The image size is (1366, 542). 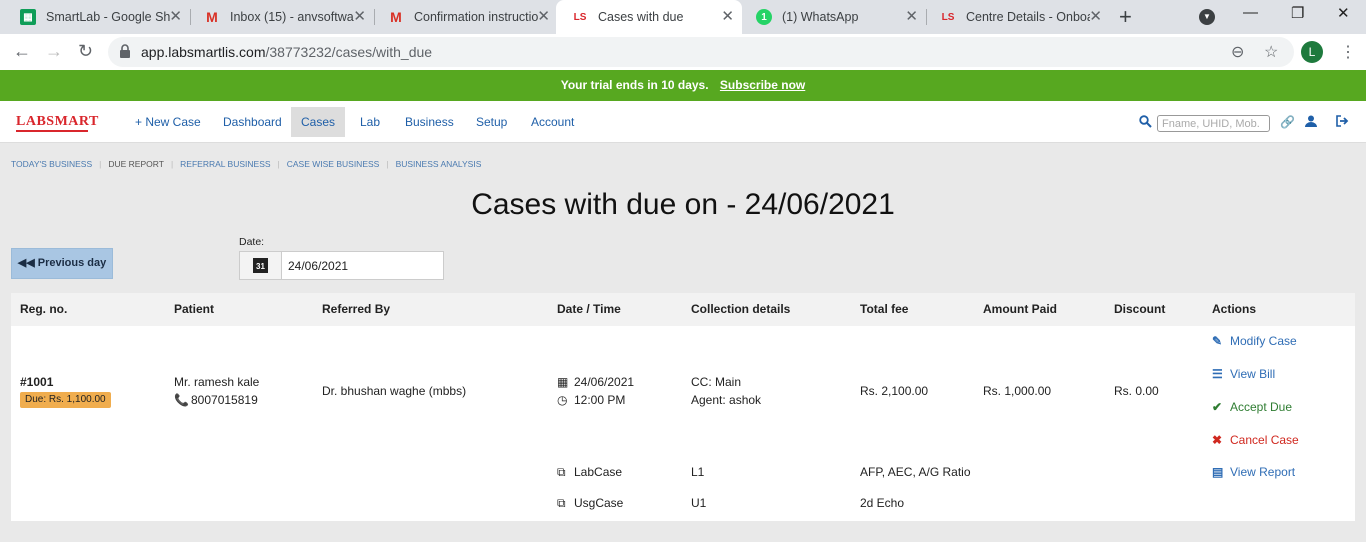 I want to click on sublink-referral-business: REFERRAL BUSINESS, so click(x=225, y=164).